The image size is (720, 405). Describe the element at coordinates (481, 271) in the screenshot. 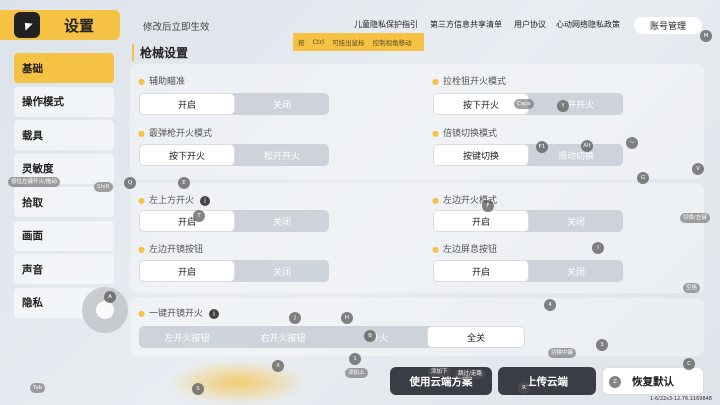

I see `left-hold-button-on: 开启` at that location.